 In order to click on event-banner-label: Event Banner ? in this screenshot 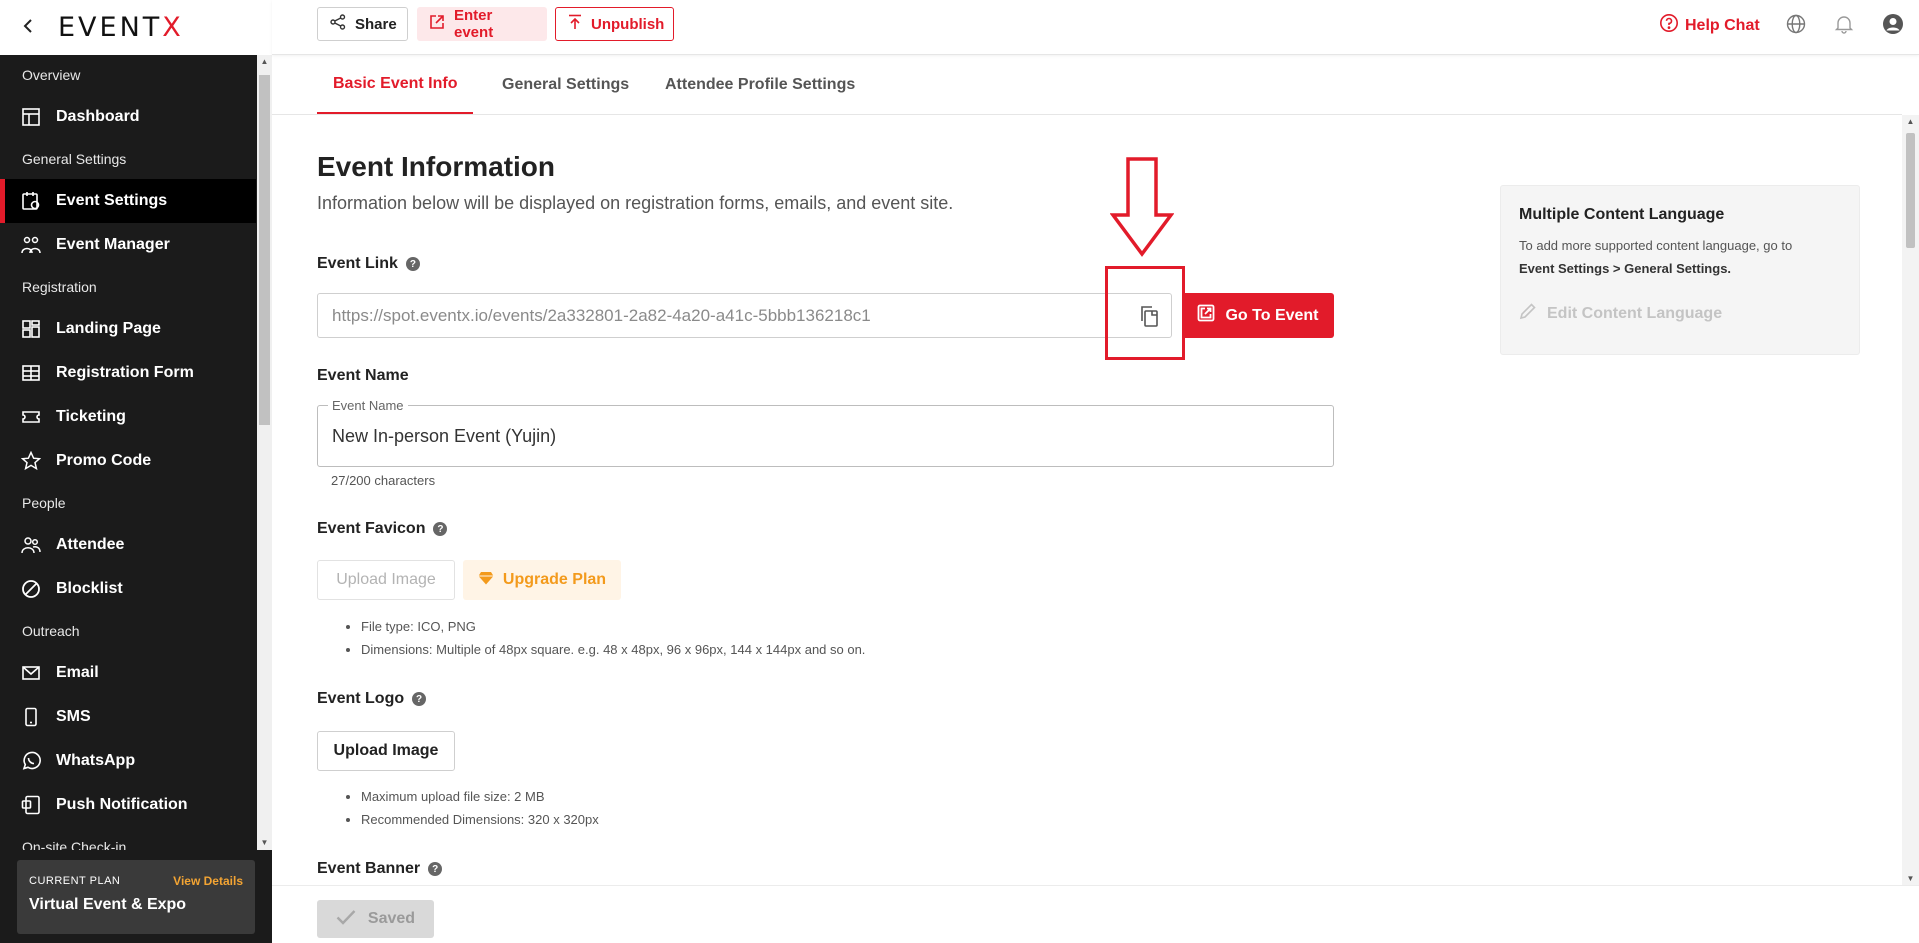, I will do `click(380, 869)`.